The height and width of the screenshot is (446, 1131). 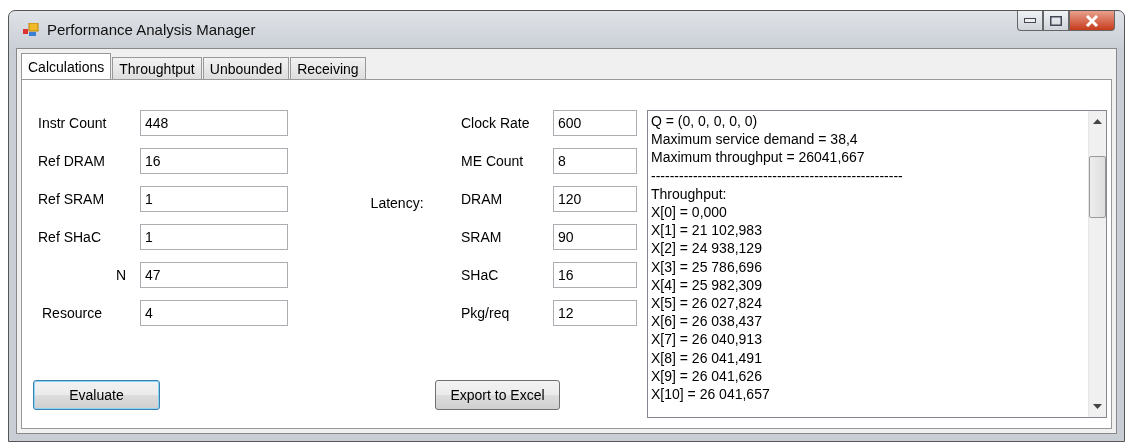 What do you see at coordinates (482, 199) in the screenshot?
I see `field-label: DRAM` at bounding box center [482, 199].